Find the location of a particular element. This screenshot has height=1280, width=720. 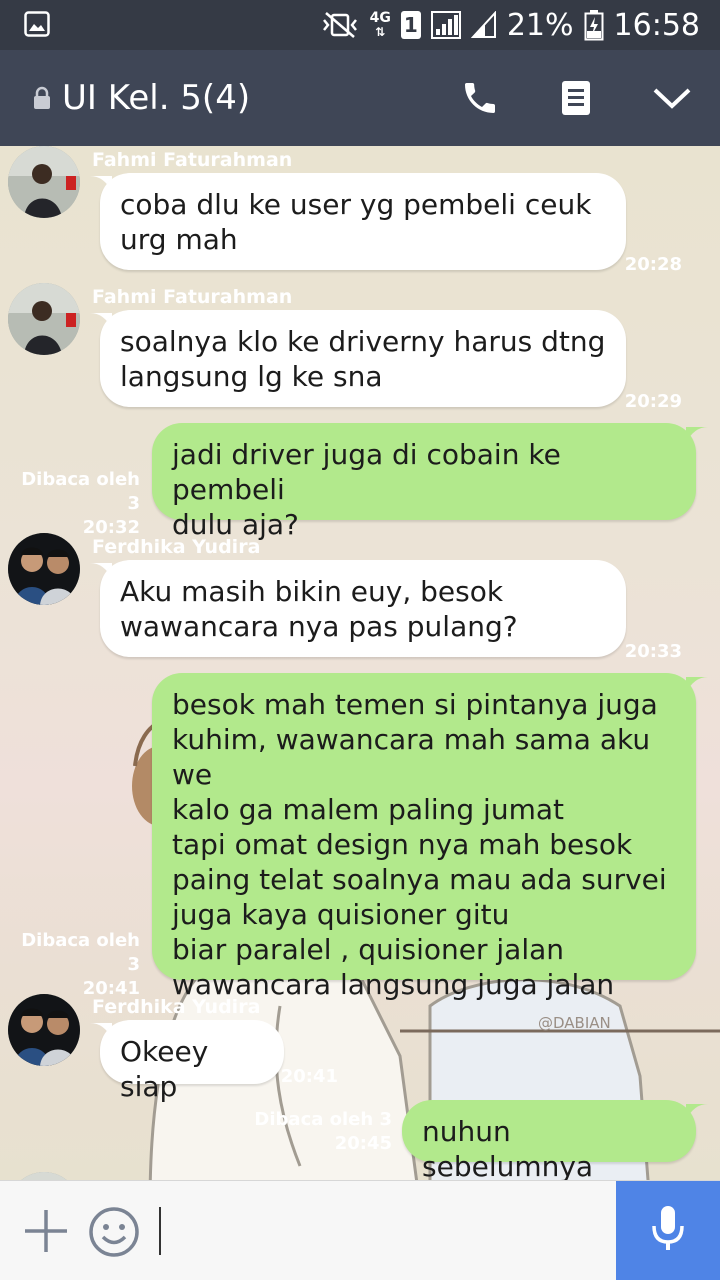

message-time: 20:33 is located at coordinates (653, 651).